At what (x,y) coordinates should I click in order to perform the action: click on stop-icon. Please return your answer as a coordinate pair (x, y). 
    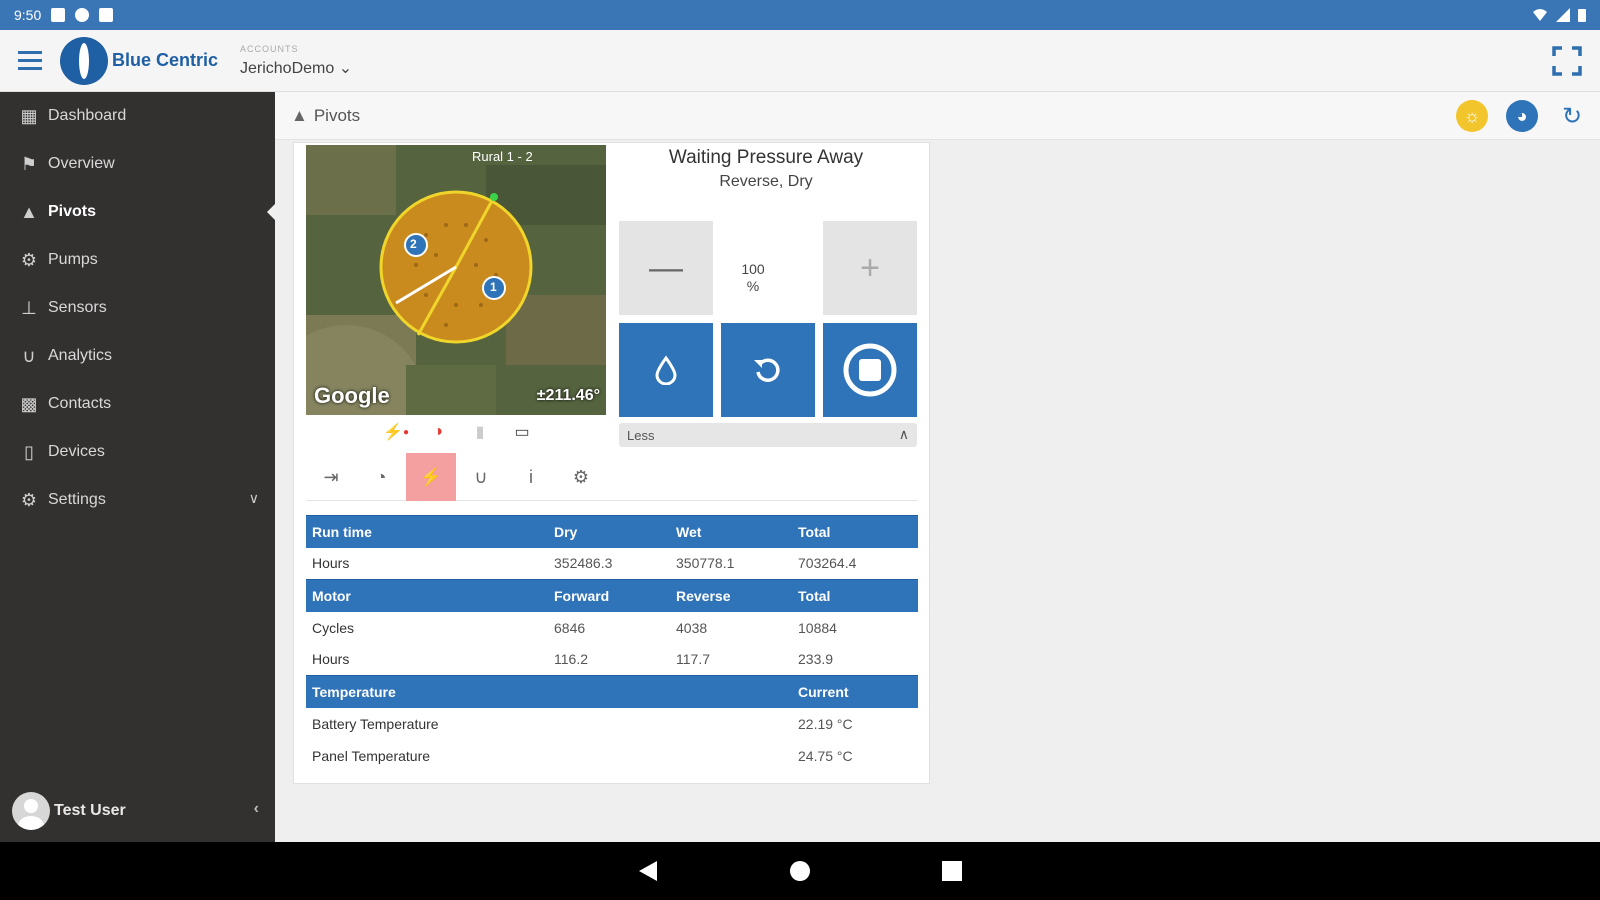
    Looking at the image, I should click on (870, 370).